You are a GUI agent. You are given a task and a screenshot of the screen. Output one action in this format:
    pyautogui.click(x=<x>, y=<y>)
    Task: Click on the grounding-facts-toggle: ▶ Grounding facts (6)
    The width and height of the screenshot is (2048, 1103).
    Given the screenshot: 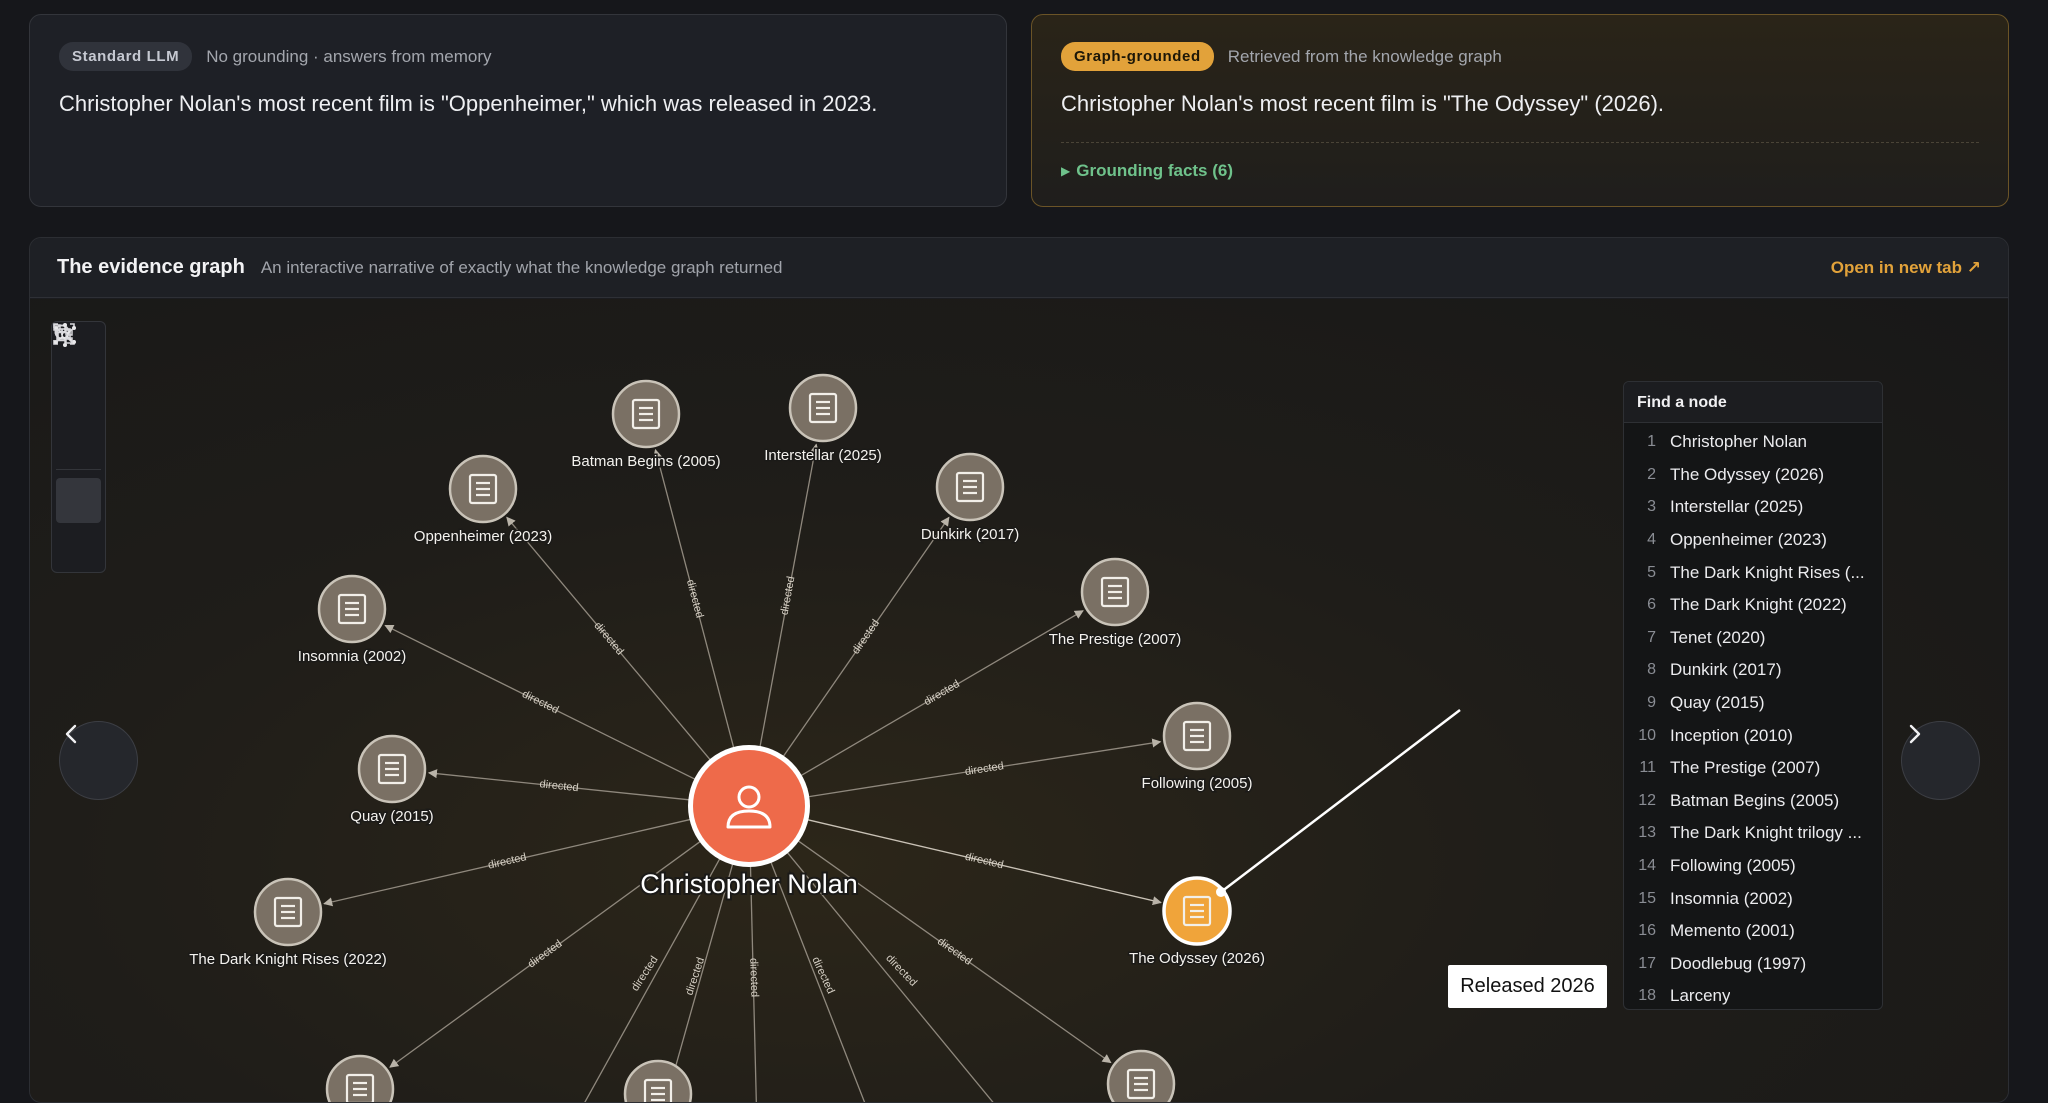 What is the action you would take?
    pyautogui.click(x=1147, y=171)
    